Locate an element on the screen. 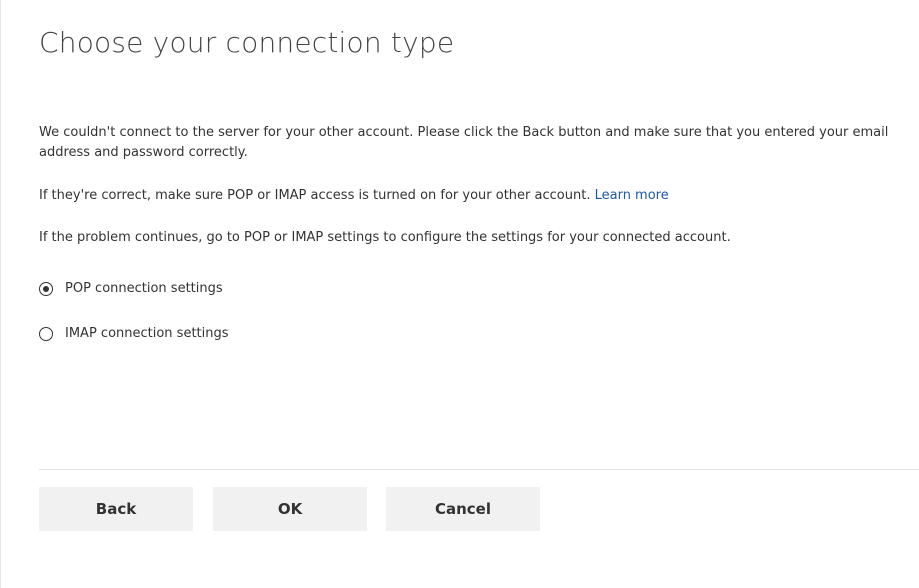 This screenshot has width=919, height=588. pop-settings-option: POP connection settings is located at coordinates (131, 288).